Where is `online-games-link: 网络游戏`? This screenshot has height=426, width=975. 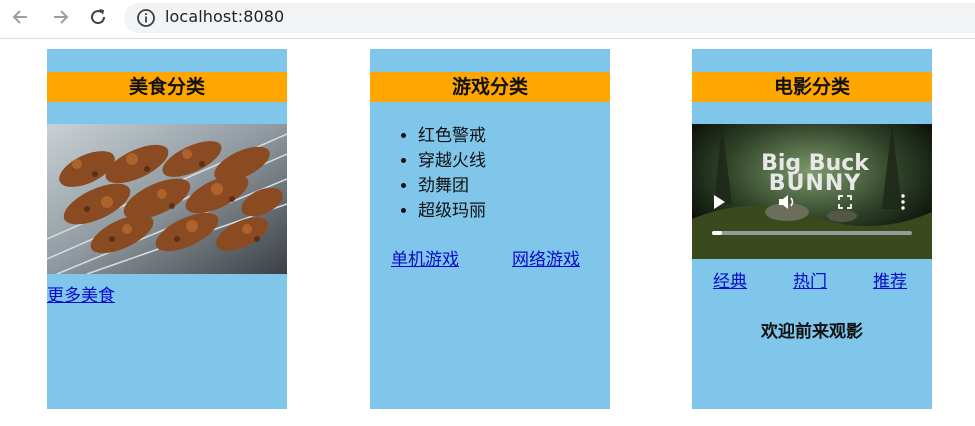
online-games-link: 网络游戏 is located at coordinates (546, 257).